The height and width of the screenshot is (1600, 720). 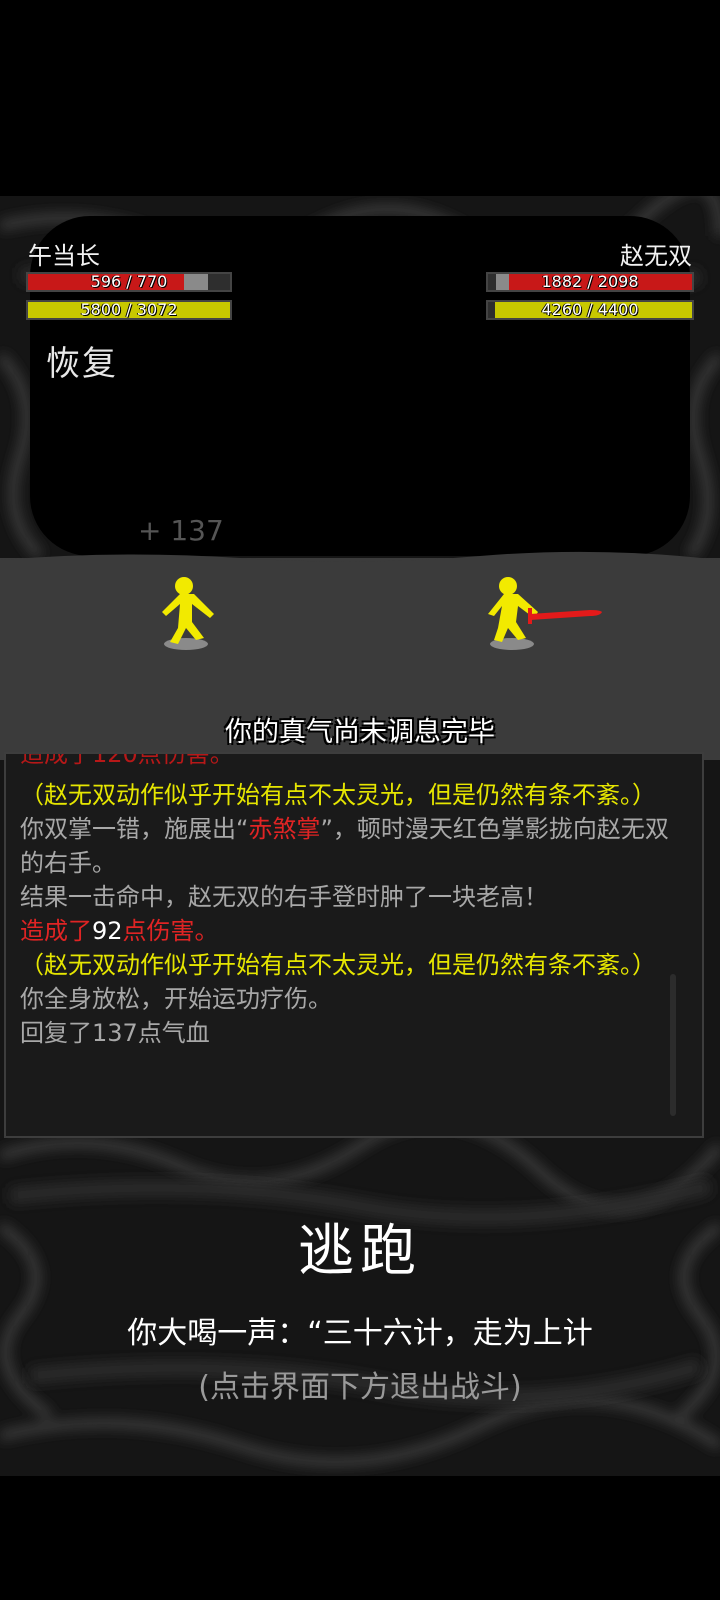 I want to click on enemy-hp-text: 1882 / 2098, so click(x=590, y=281).